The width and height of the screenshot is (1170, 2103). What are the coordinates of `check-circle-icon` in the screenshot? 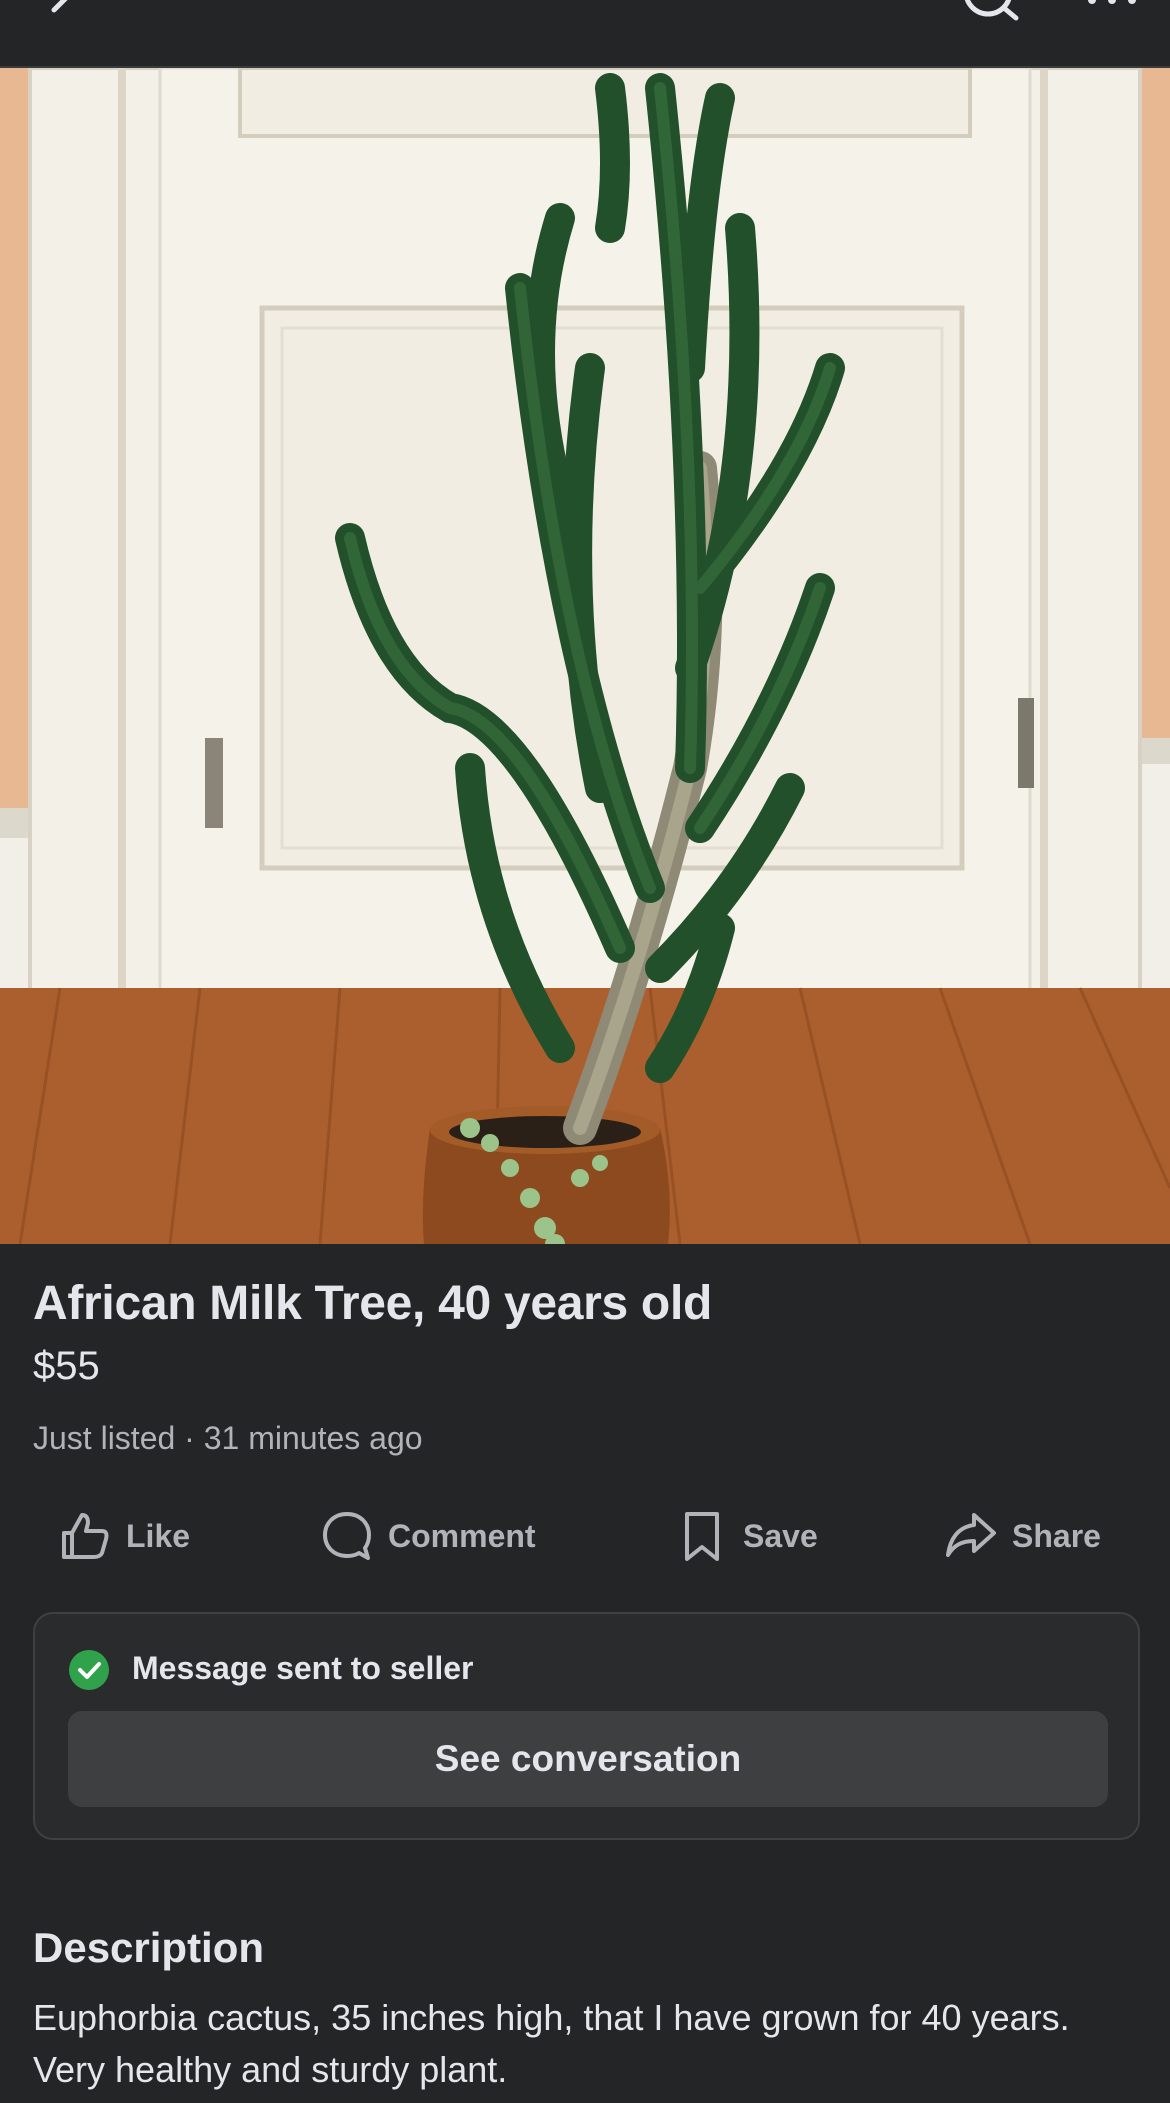 It's located at (89, 1670).